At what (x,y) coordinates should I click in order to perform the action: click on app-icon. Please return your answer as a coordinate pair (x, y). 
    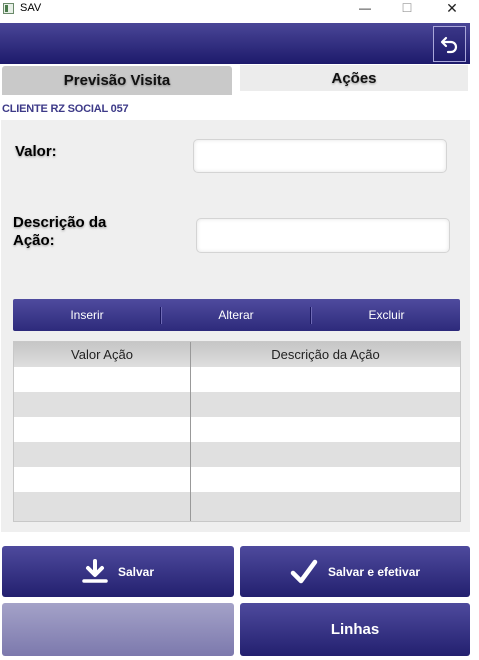
    Looking at the image, I should click on (8, 8).